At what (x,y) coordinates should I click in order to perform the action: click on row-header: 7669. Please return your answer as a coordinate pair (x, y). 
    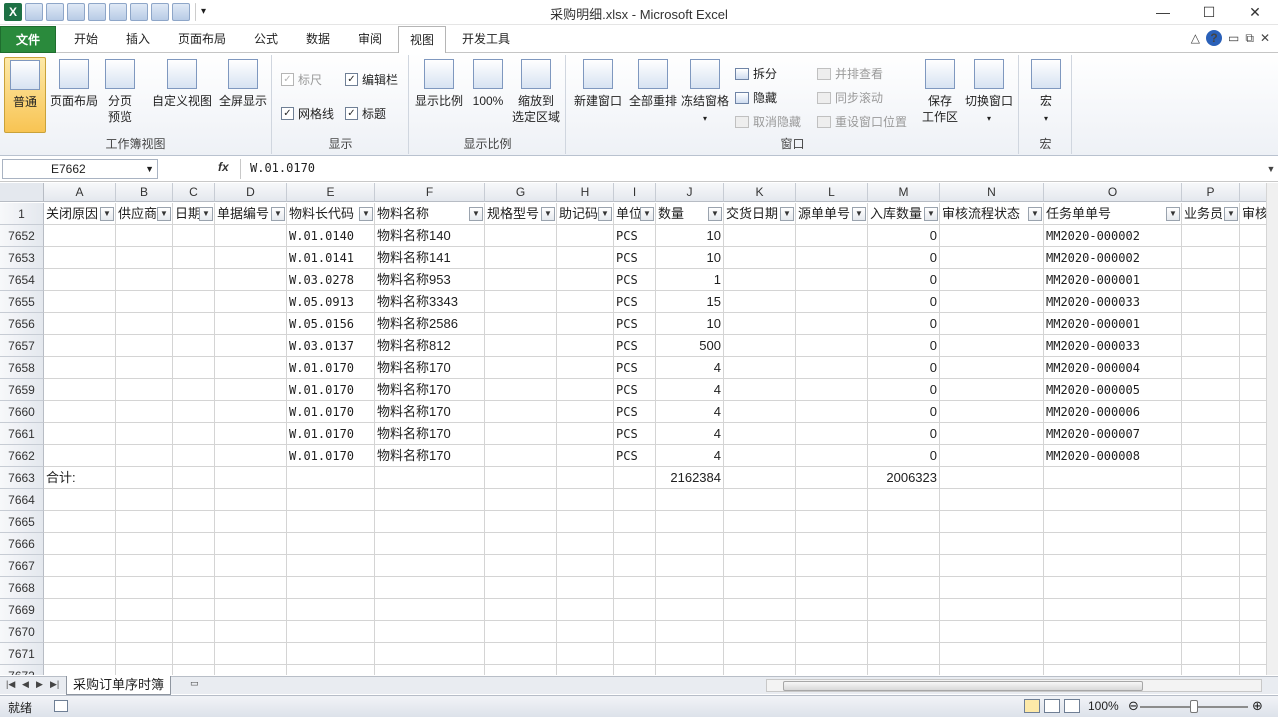
    Looking at the image, I should click on (22, 610).